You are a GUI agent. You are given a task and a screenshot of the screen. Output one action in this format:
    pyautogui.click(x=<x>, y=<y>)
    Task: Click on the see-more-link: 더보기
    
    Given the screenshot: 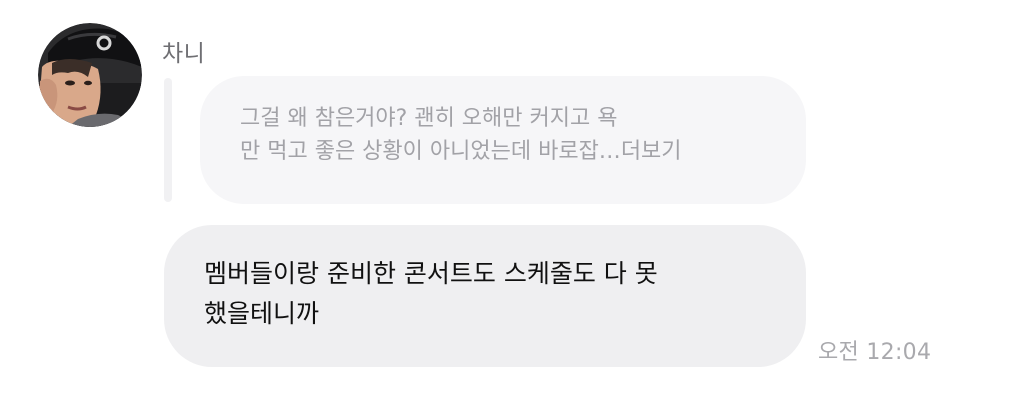 What is the action you would take?
    pyautogui.click(x=651, y=151)
    